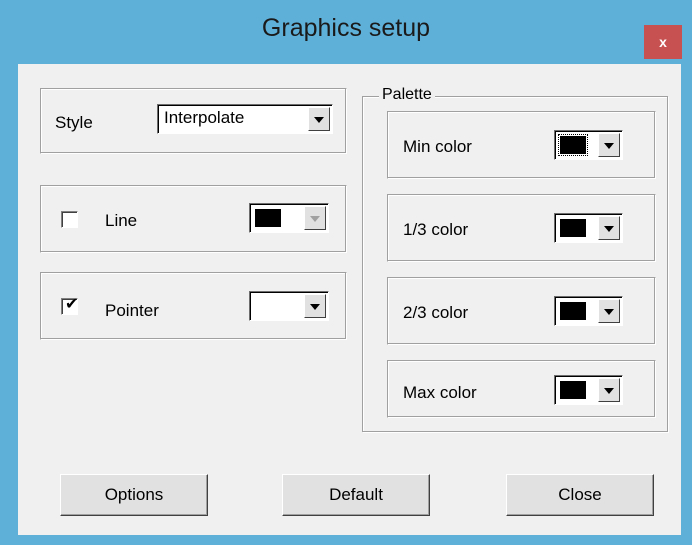 The height and width of the screenshot is (545, 692). I want to click on close-button: Close, so click(580, 495).